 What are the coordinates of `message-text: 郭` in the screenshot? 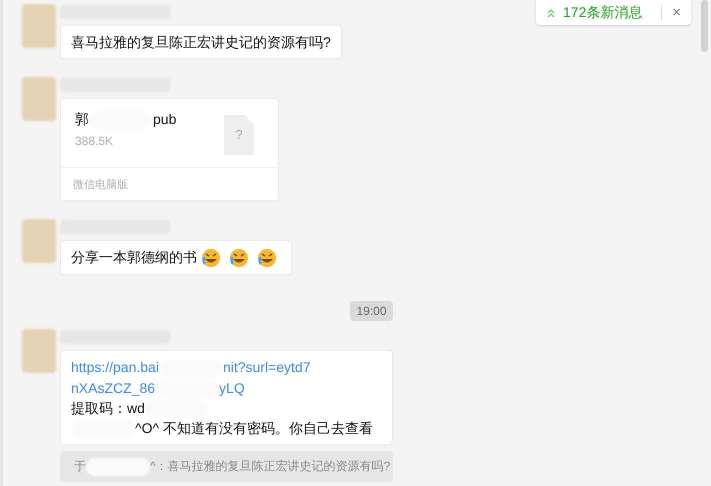 It's located at (82, 119).